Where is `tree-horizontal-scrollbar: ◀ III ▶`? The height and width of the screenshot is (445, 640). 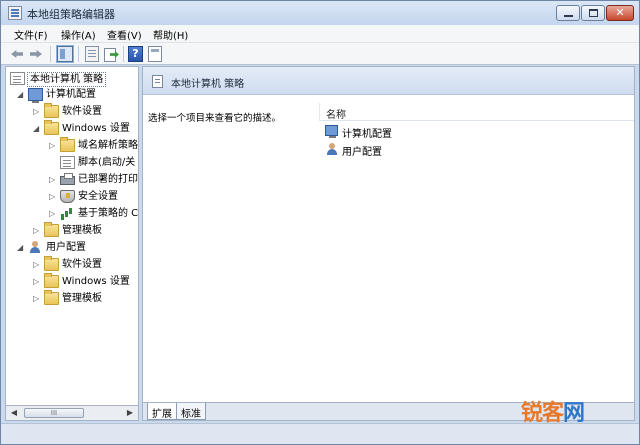
tree-horizontal-scrollbar: ◀ III ▶ is located at coordinates (72, 413).